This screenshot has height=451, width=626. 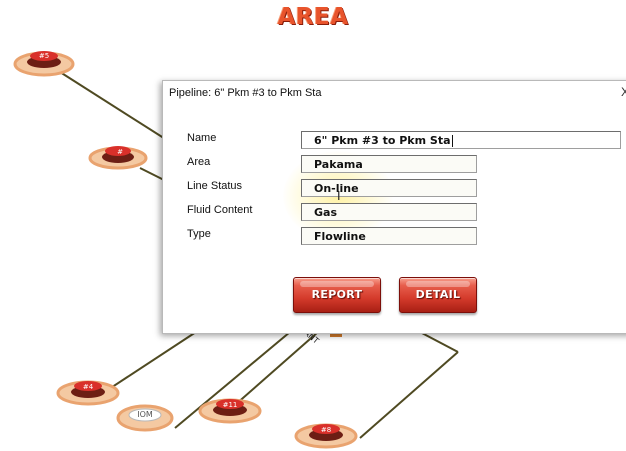 I want to click on name-value: 6" Pkm #3 to Pkm Sta, so click(x=382, y=140).